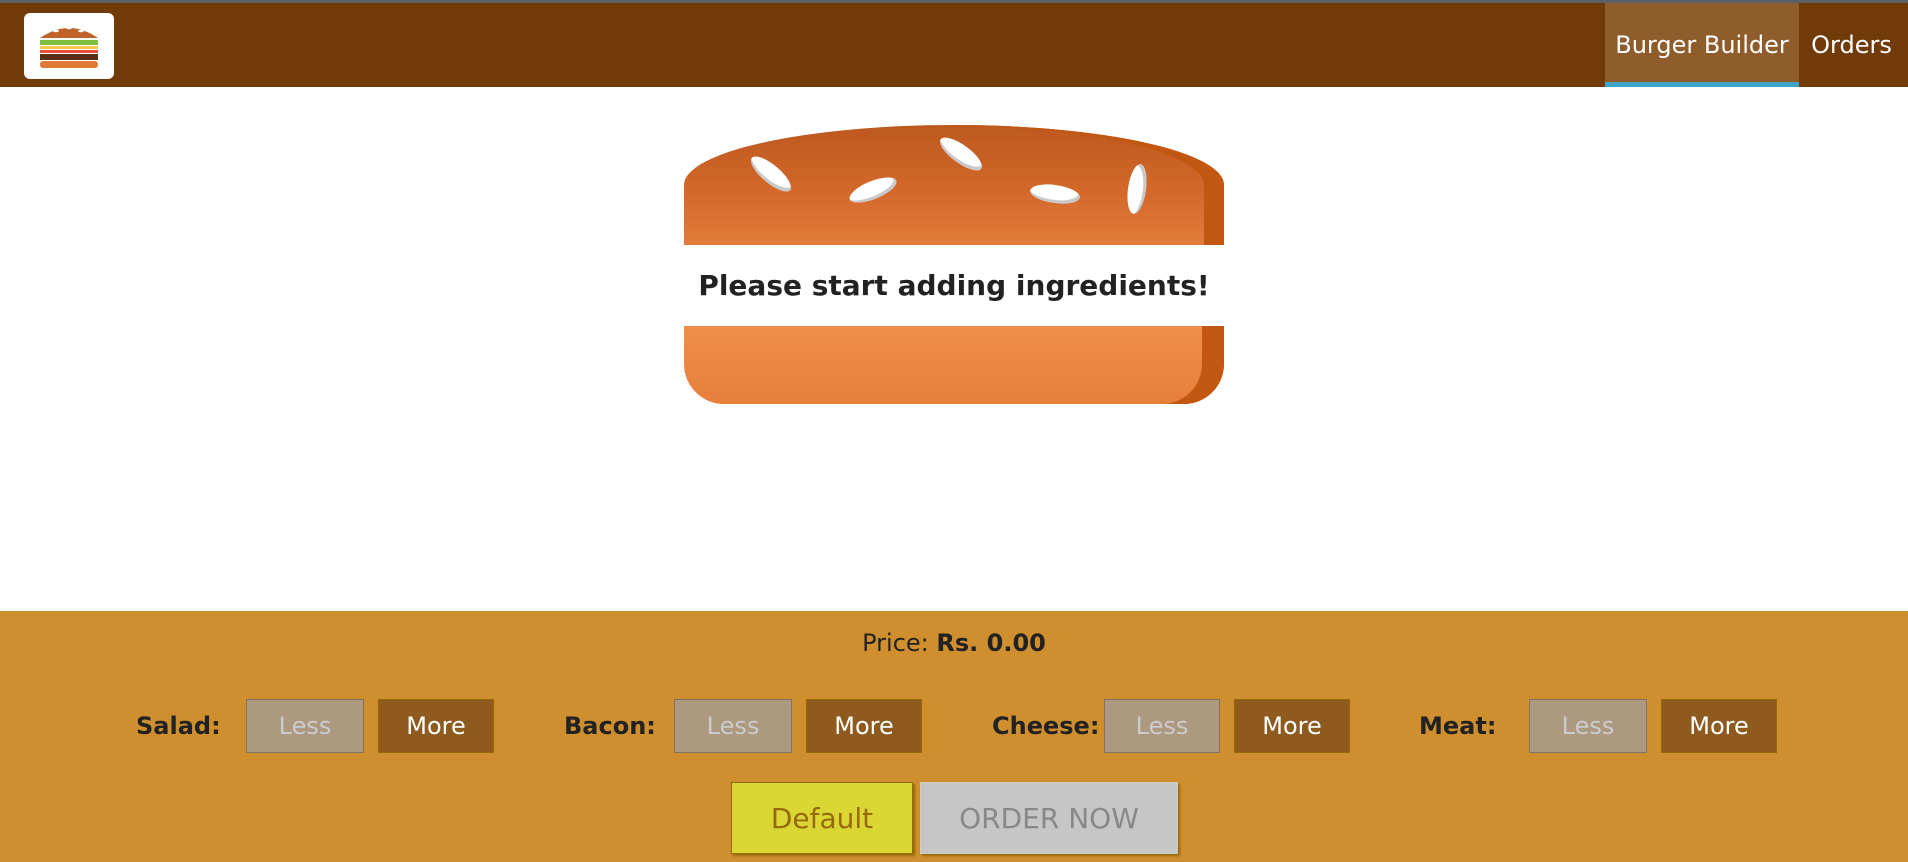  What do you see at coordinates (991, 643) in the screenshot?
I see `price-value: Rs. 0.00` at bounding box center [991, 643].